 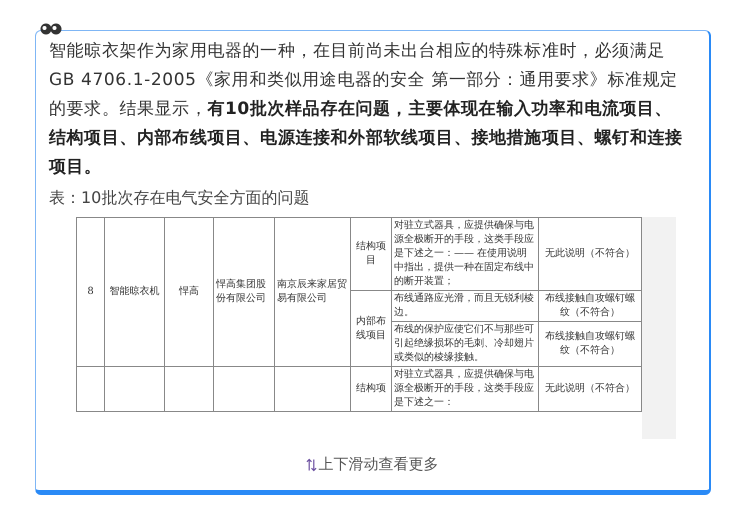 What do you see at coordinates (312, 292) in the screenshot?
I see `table-cell: 南京辰来家居贸易有限公司` at bounding box center [312, 292].